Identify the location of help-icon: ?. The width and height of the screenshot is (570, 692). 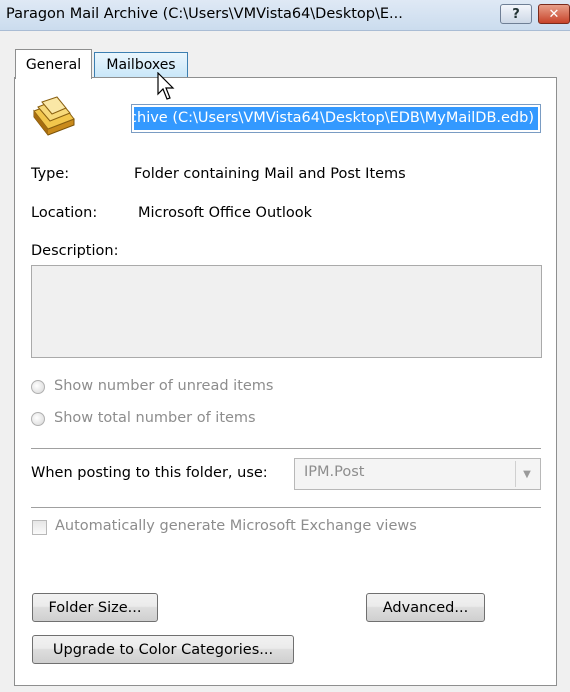
(516, 14).